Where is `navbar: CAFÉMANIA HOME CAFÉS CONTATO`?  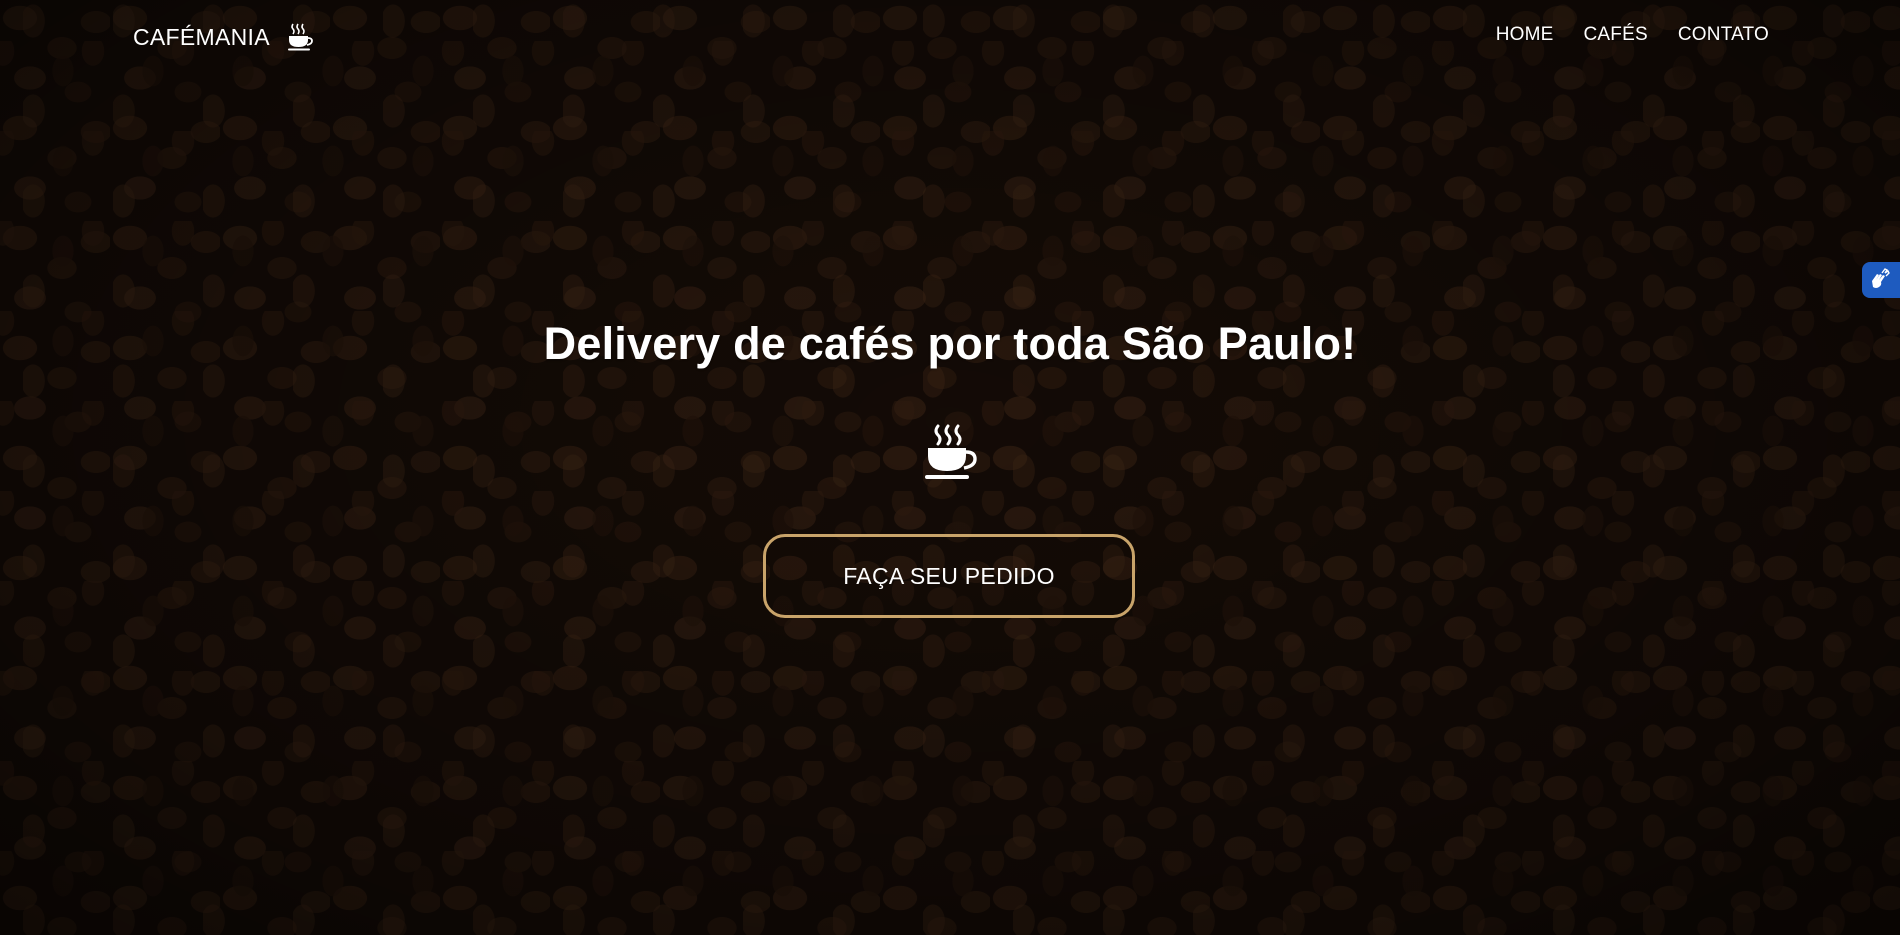 navbar: CAFÉMANIA HOME CAFÉS CONTATO is located at coordinates (950, 38).